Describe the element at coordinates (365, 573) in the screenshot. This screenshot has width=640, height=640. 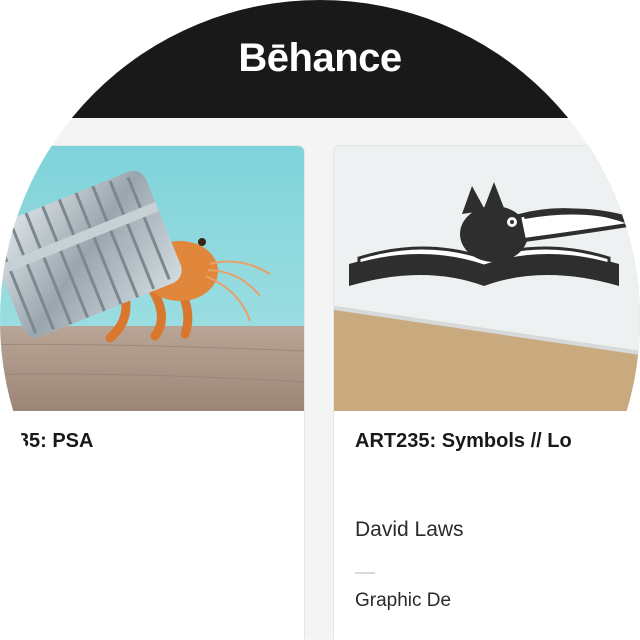
I see `card-divider` at that location.